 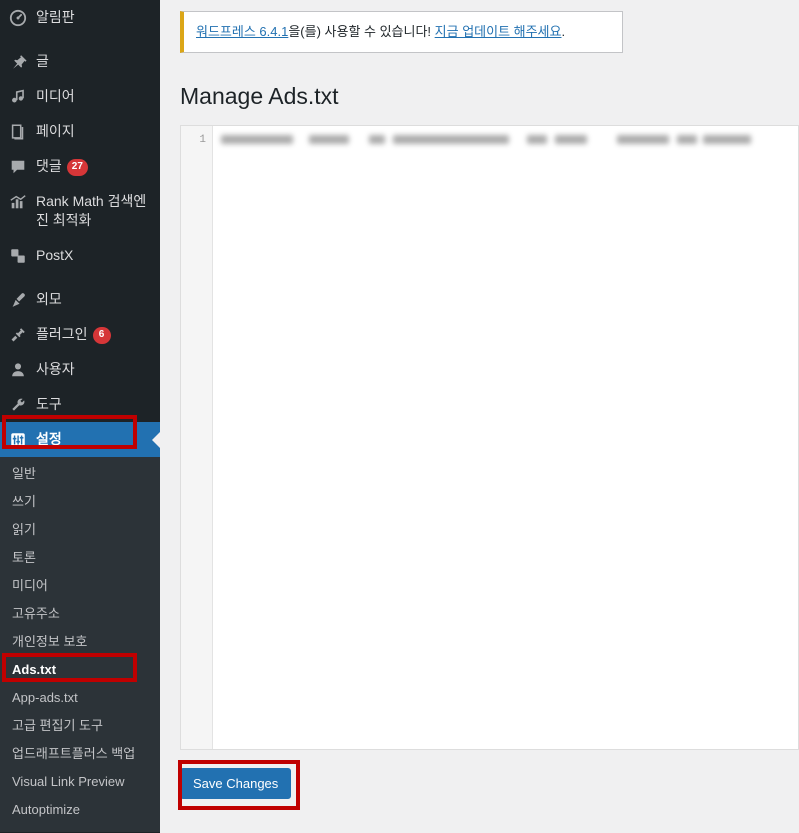 I want to click on sidebar-item-2: 미디어, so click(x=80, y=96).